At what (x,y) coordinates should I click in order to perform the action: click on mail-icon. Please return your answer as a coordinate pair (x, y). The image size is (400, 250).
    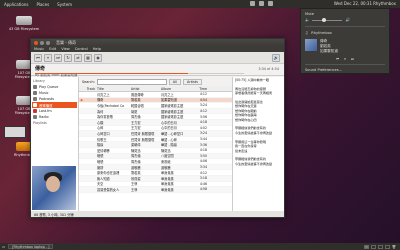
    Looking at the image, I should click on (261, 3).